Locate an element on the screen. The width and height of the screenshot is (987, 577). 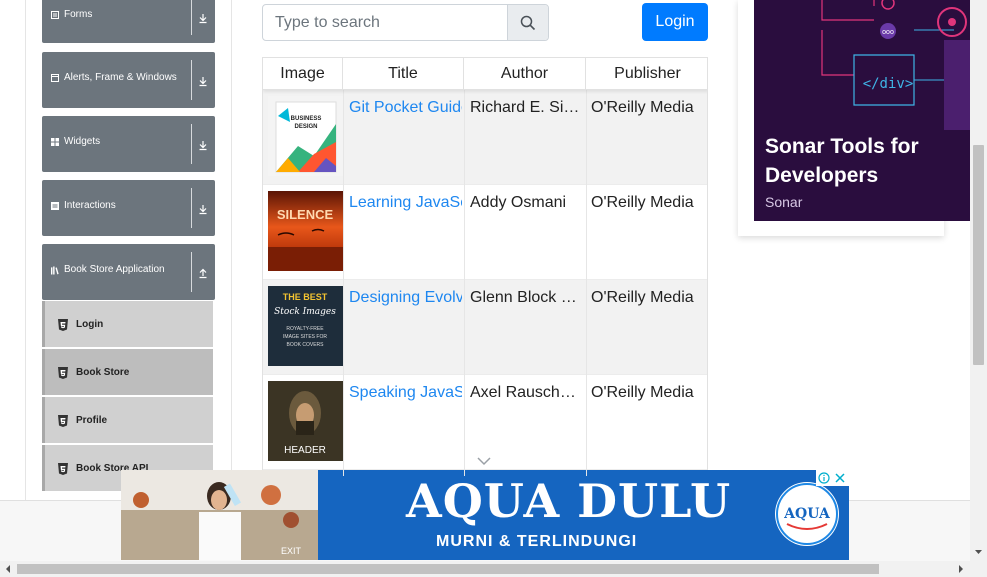
sidebar-group-label: Forms is located at coordinates (78, 14).